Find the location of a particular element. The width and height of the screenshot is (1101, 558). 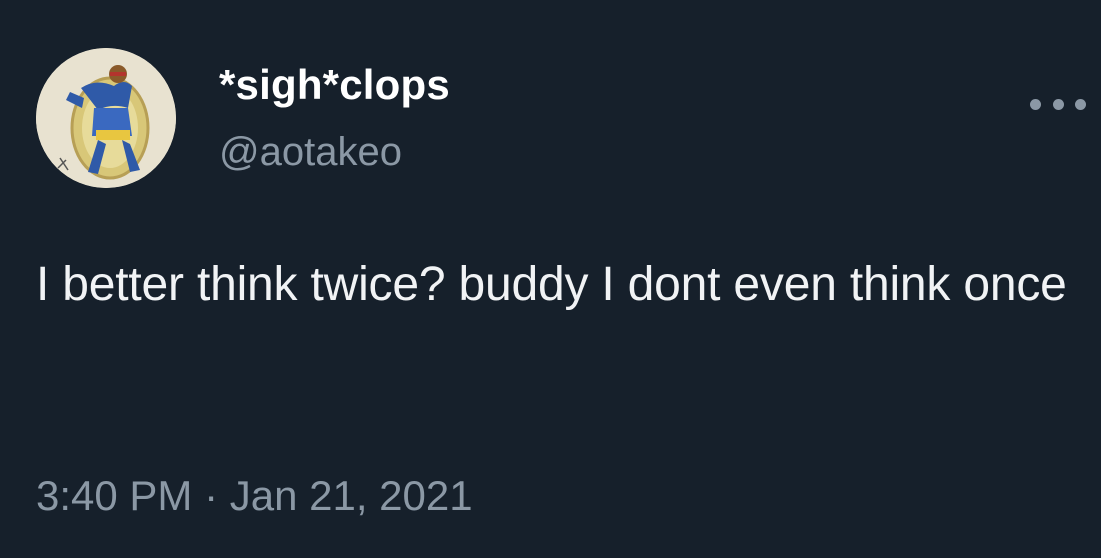

avatar-drawing is located at coordinates (106, 118).